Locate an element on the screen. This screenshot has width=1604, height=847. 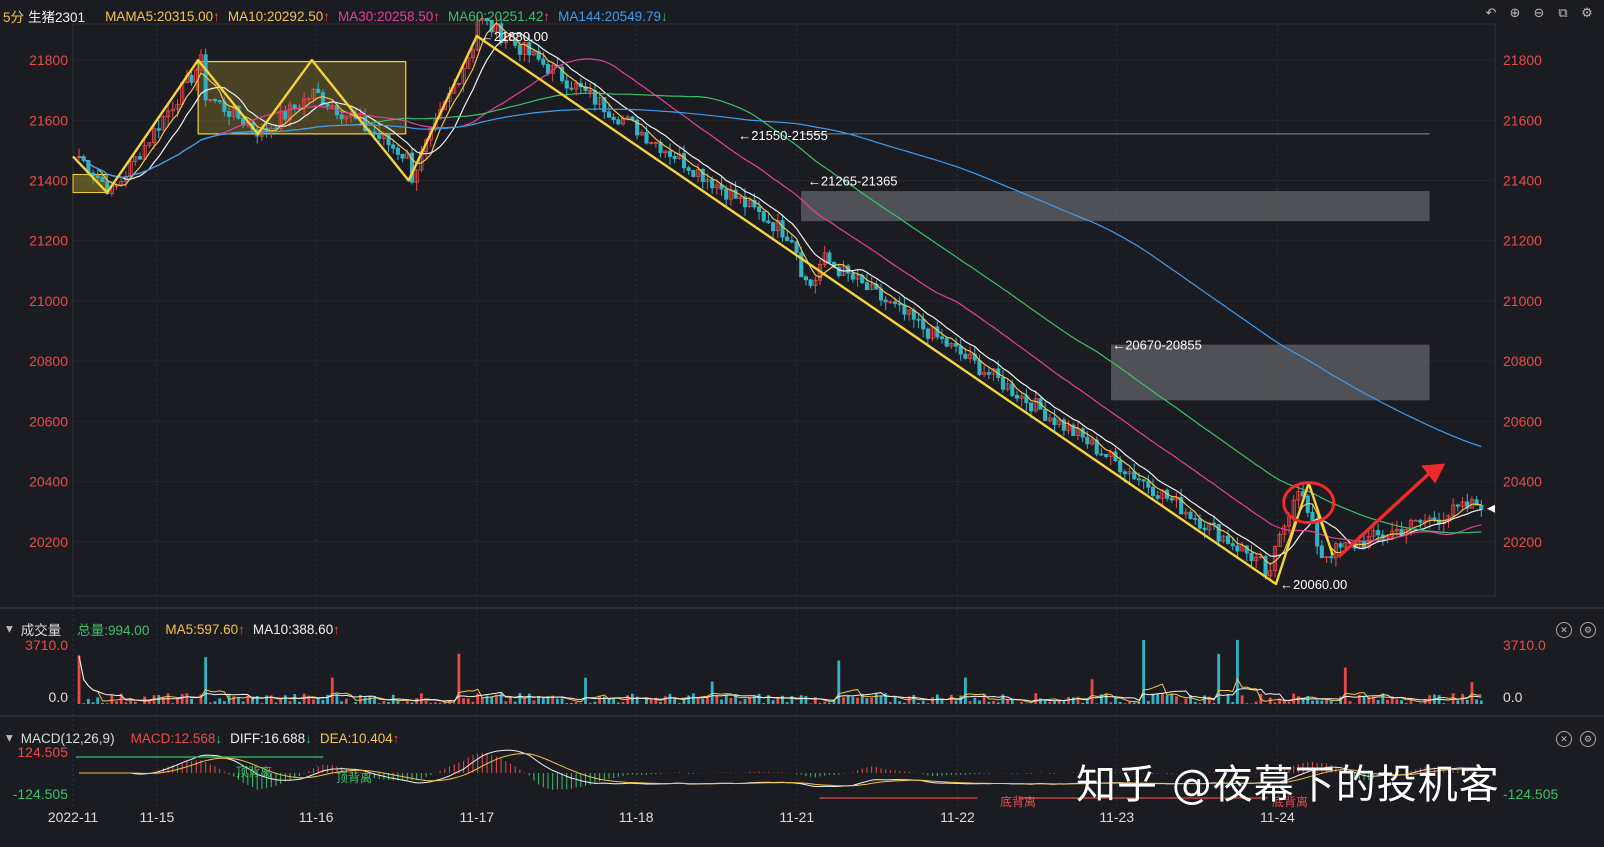
x-tick-label: 11-17 is located at coordinates (476, 817).